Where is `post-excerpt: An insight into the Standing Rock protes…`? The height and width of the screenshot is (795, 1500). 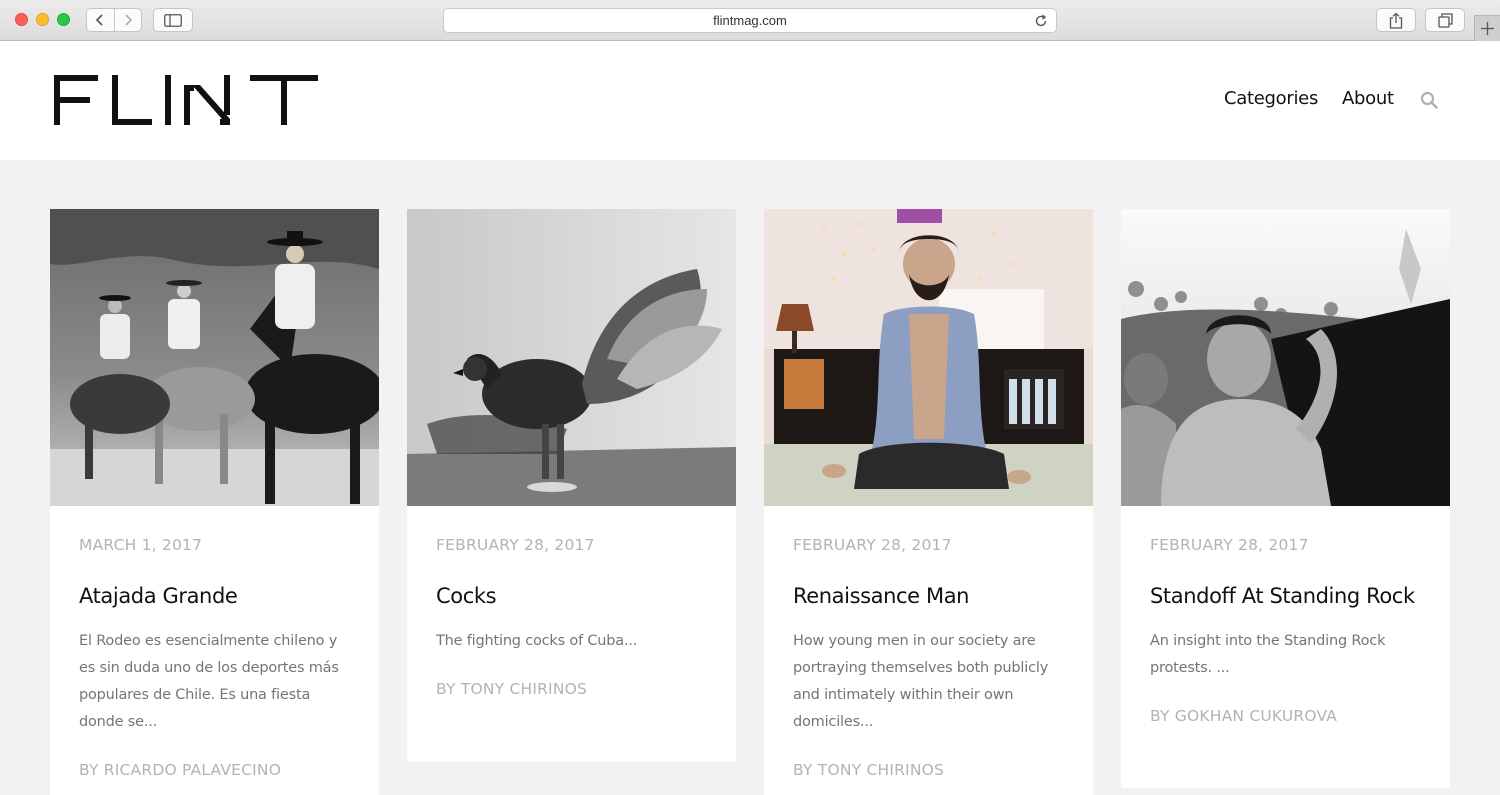 post-excerpt: An insight into the Standing Rock protes… is located at coordinates (1268, 654).